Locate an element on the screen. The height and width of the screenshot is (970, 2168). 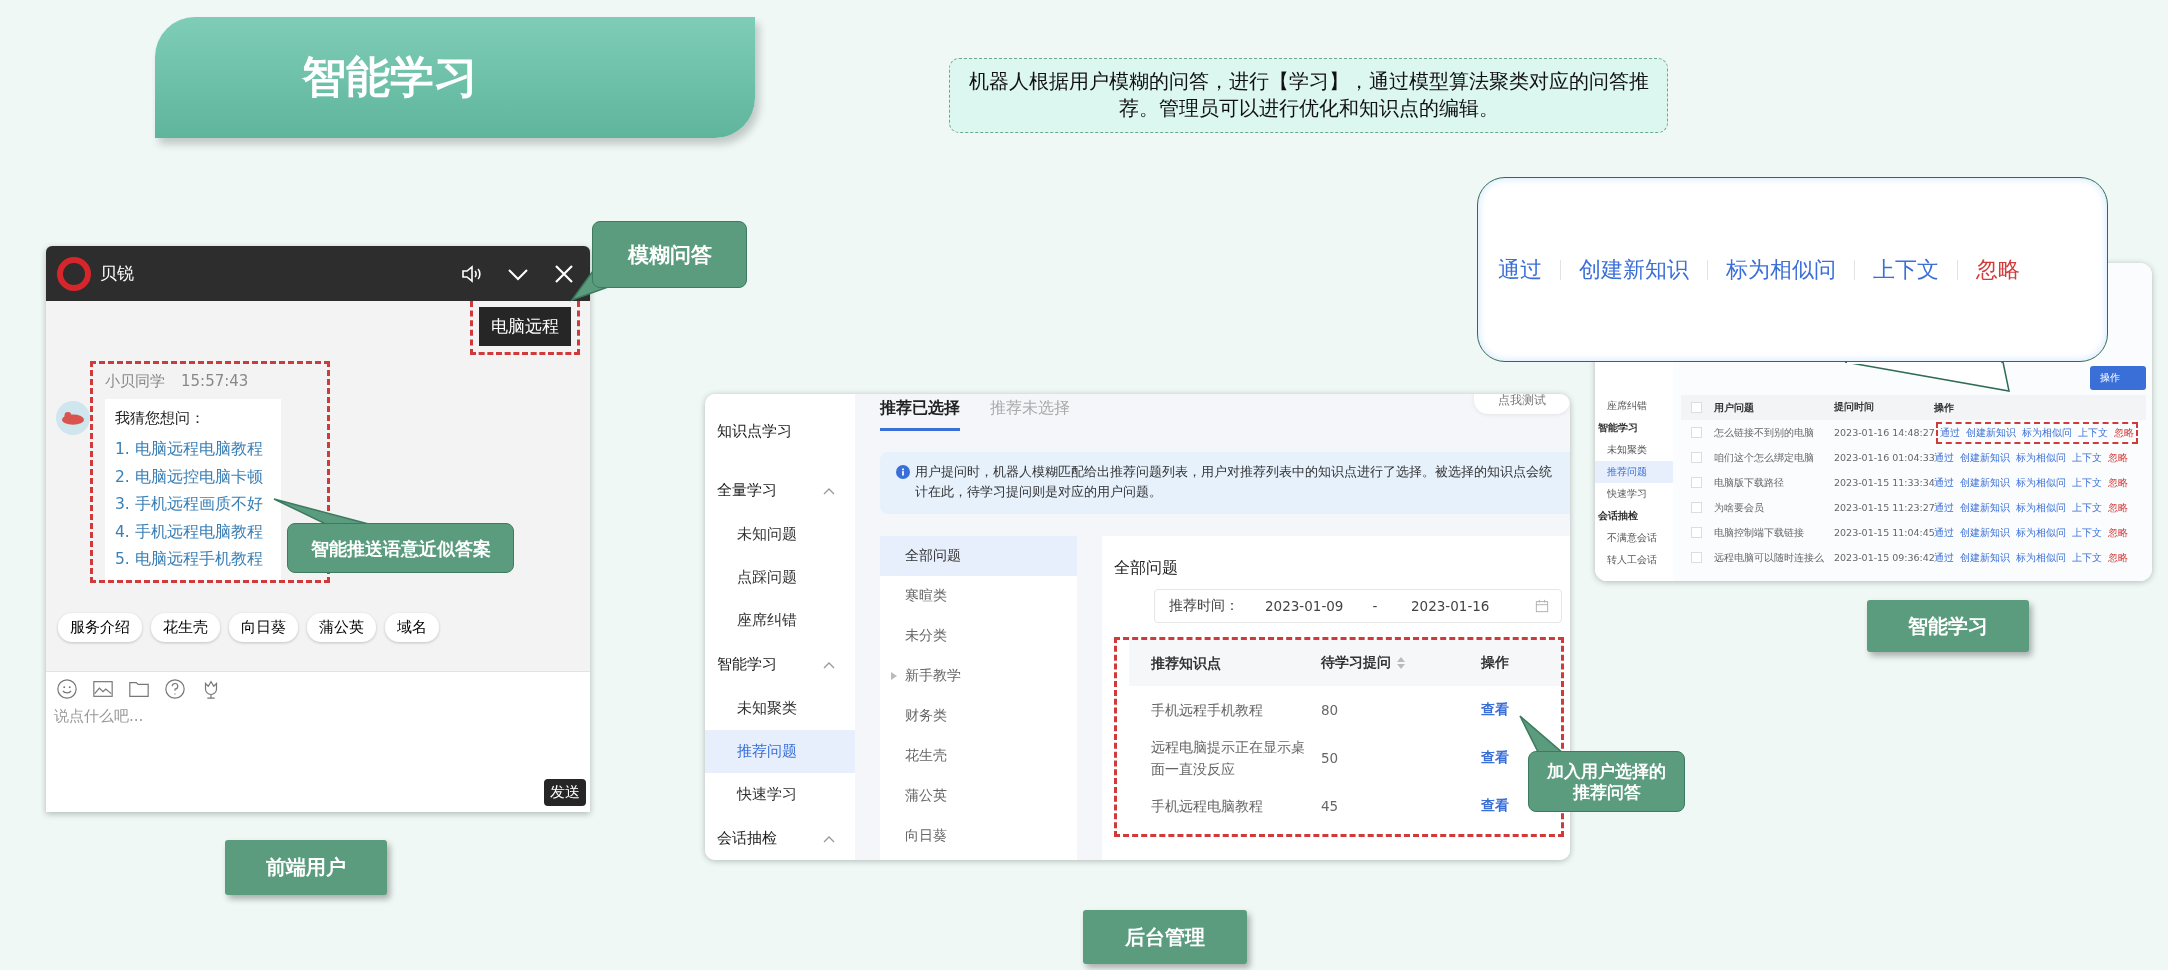
category-item: 新手教学 is located at coordinates (978, 676).